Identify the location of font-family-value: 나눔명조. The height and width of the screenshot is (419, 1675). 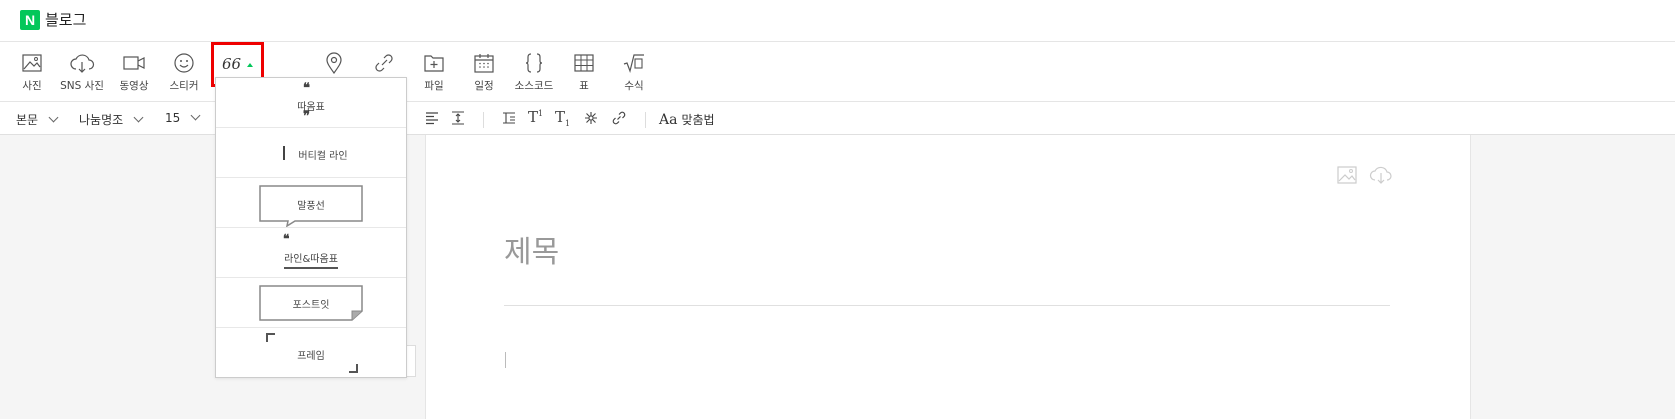
(101, 120).